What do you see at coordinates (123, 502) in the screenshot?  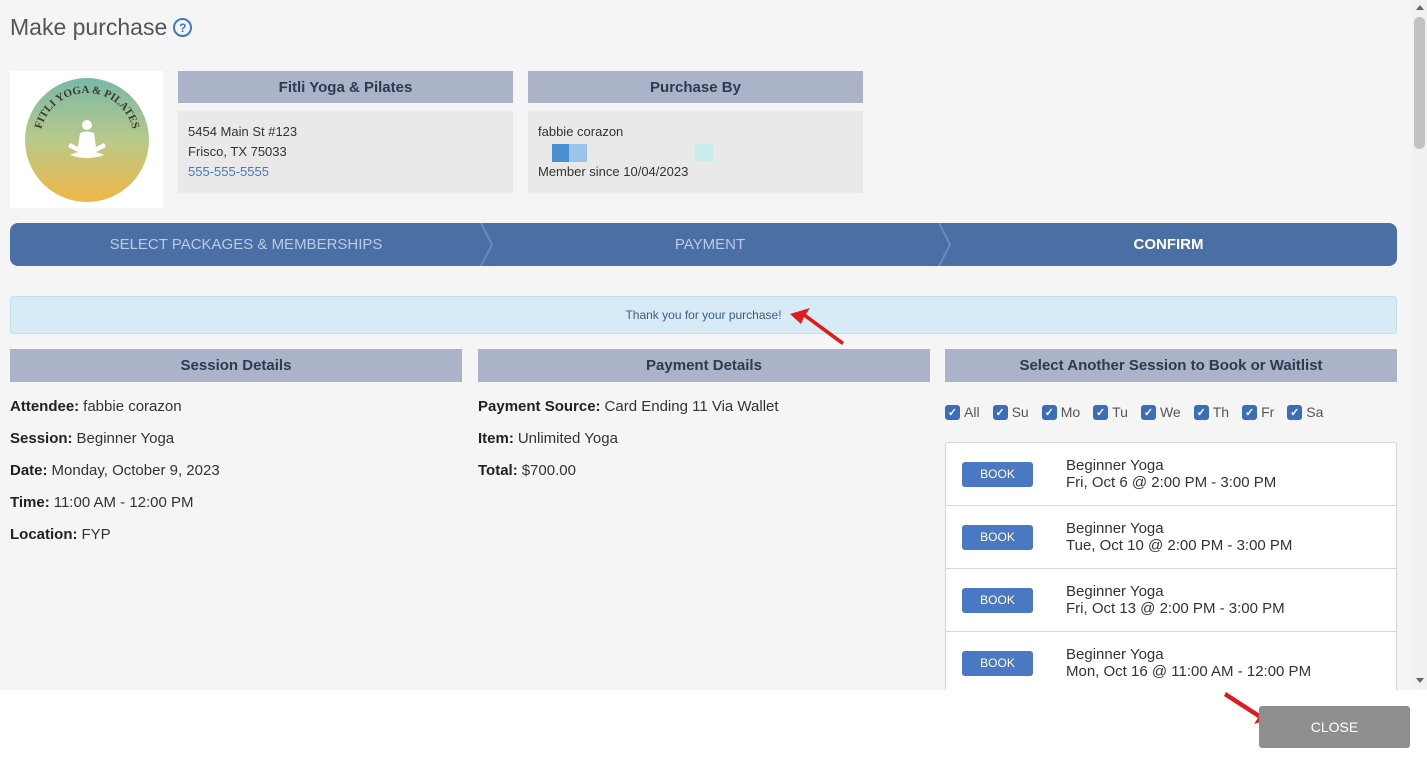 I see `session-detail-value: 11:00 AM - 12:00 PM` at bounding box center [123, 502].